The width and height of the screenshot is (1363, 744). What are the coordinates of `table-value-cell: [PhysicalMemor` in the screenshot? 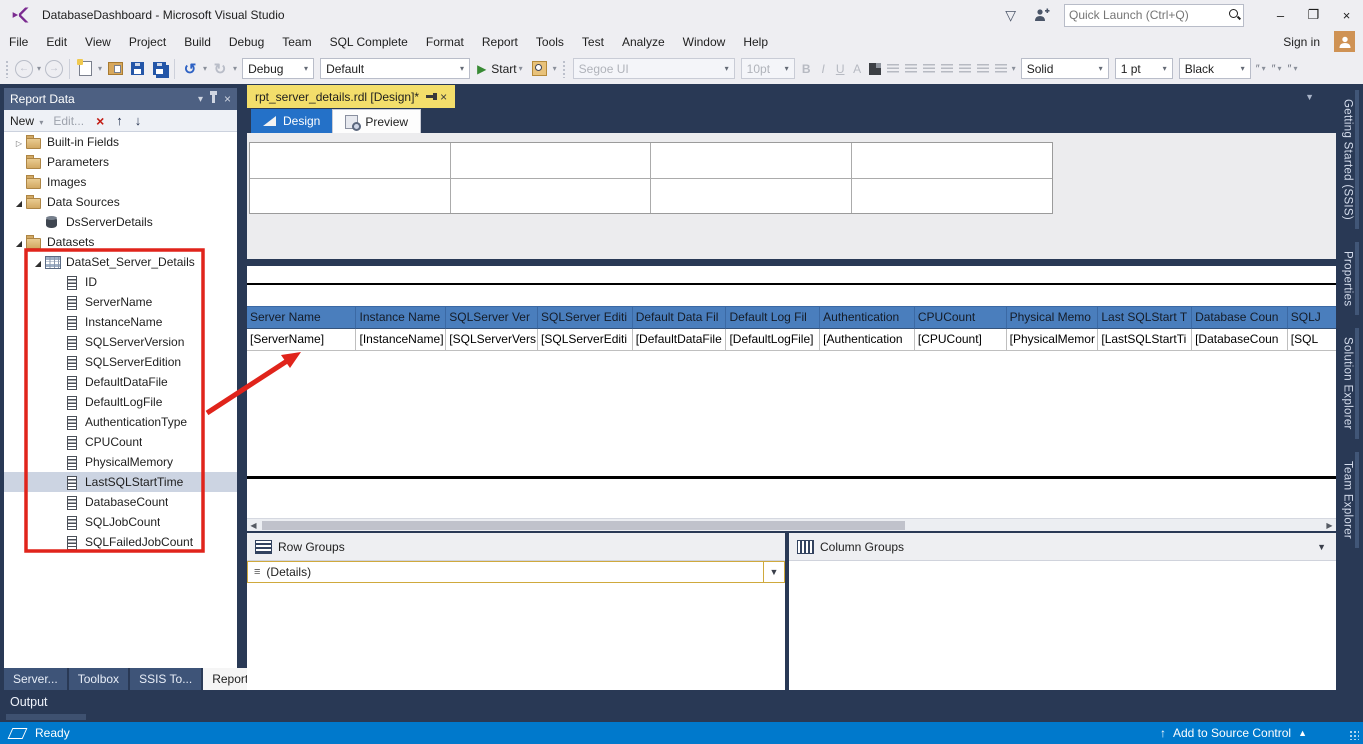 It's located at (1052, 340).